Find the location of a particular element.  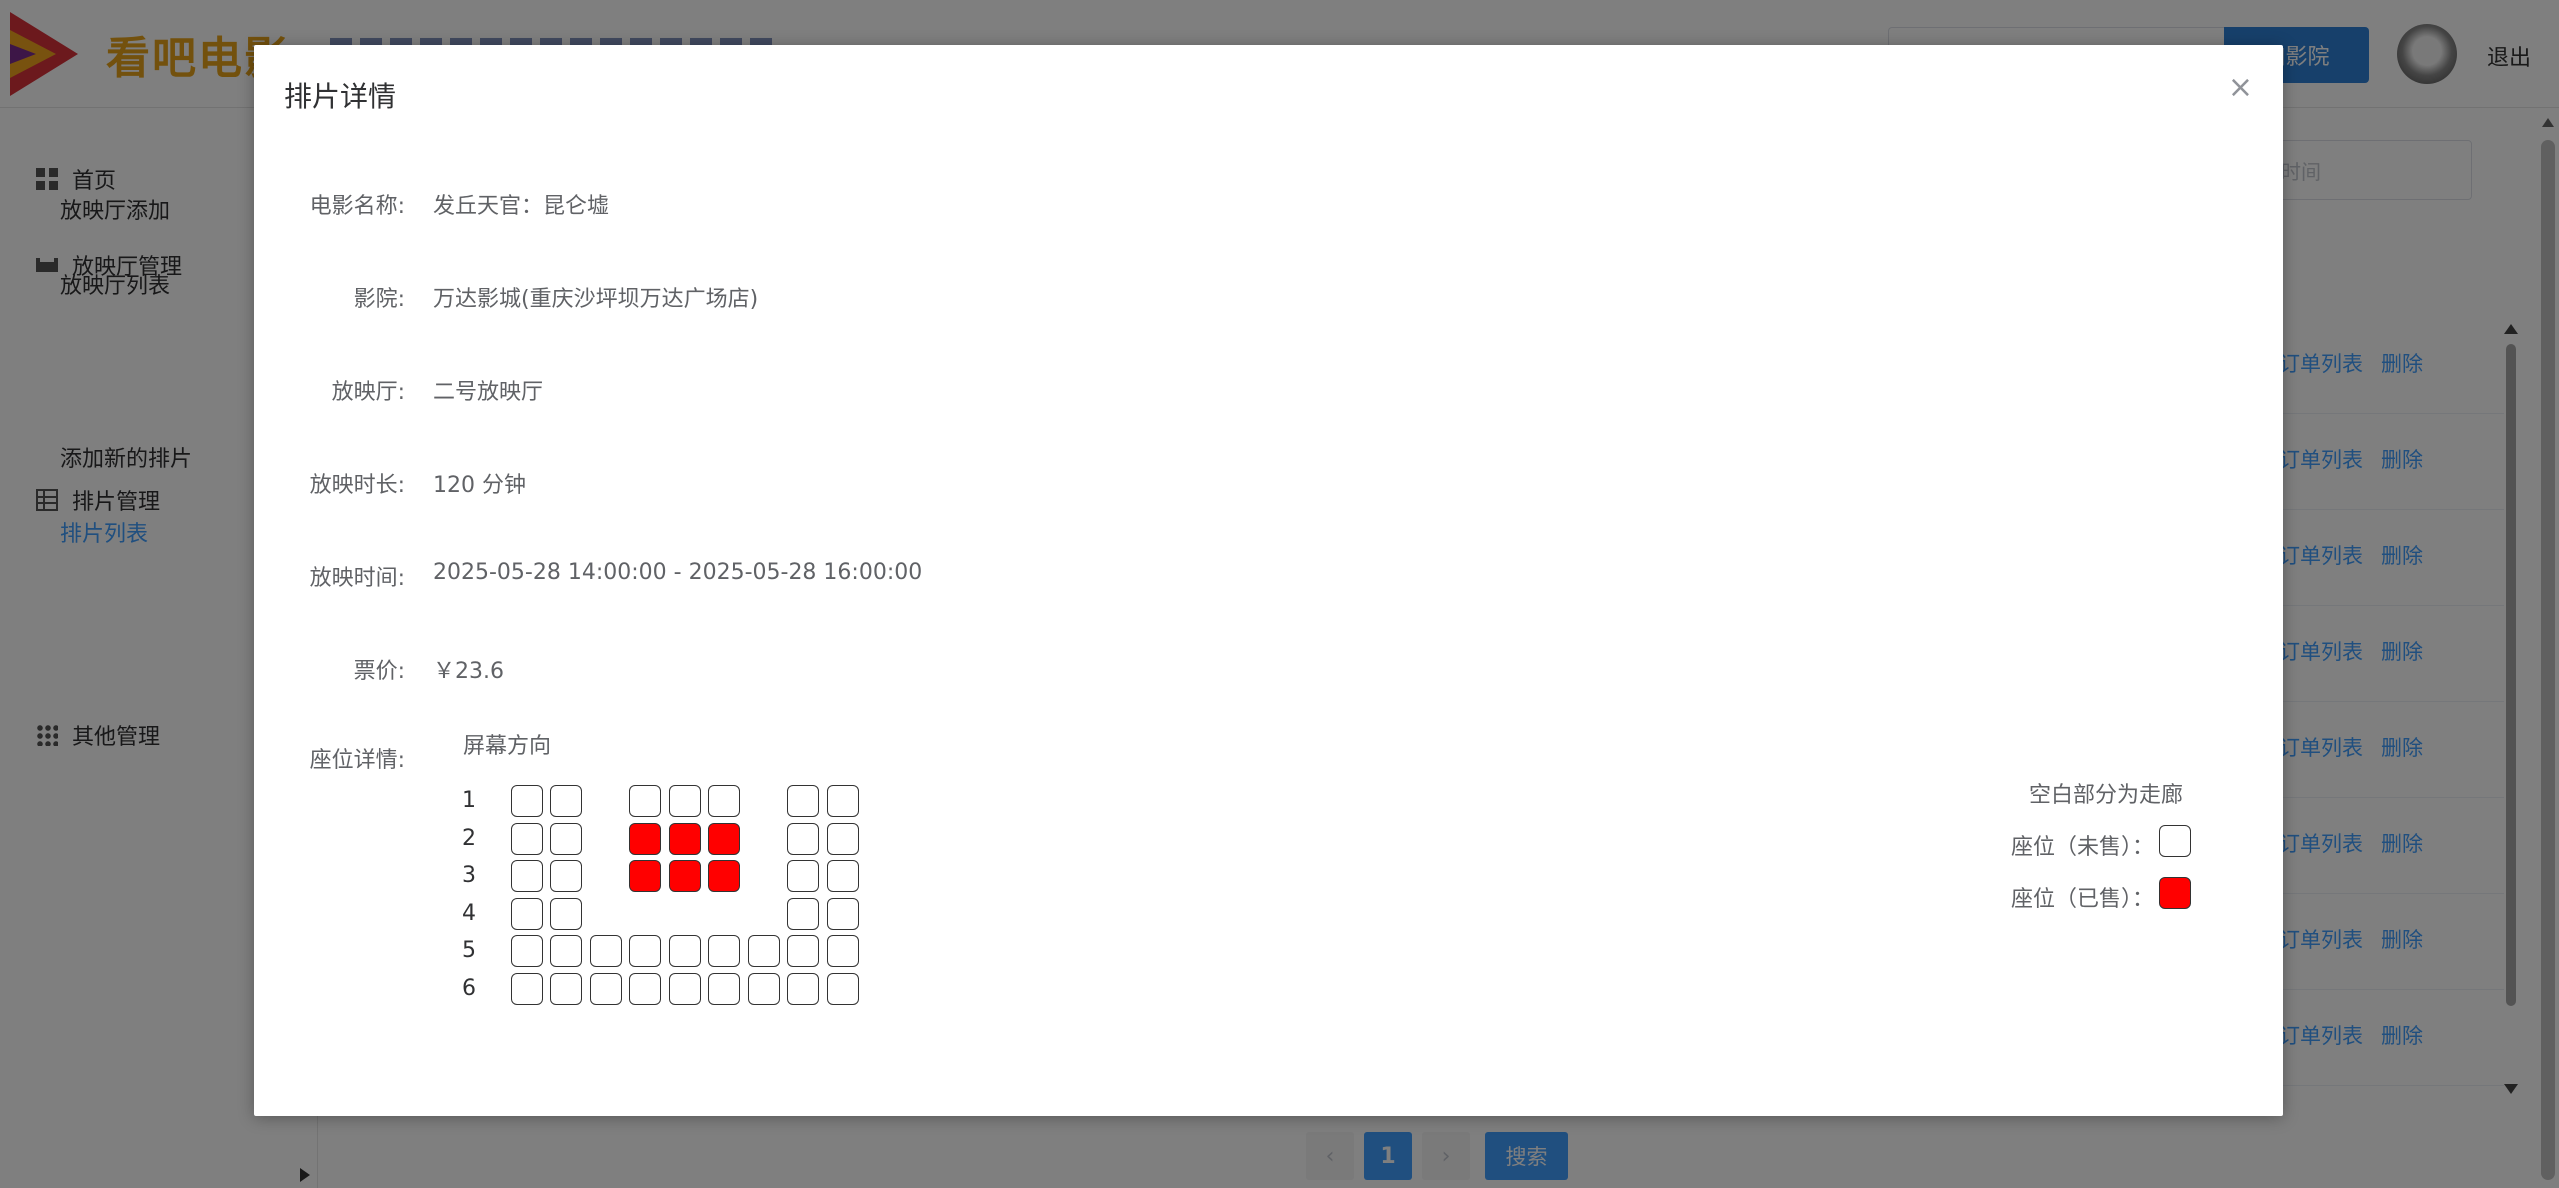

seat-row-label: 5 is located at coordinates (469, 950).